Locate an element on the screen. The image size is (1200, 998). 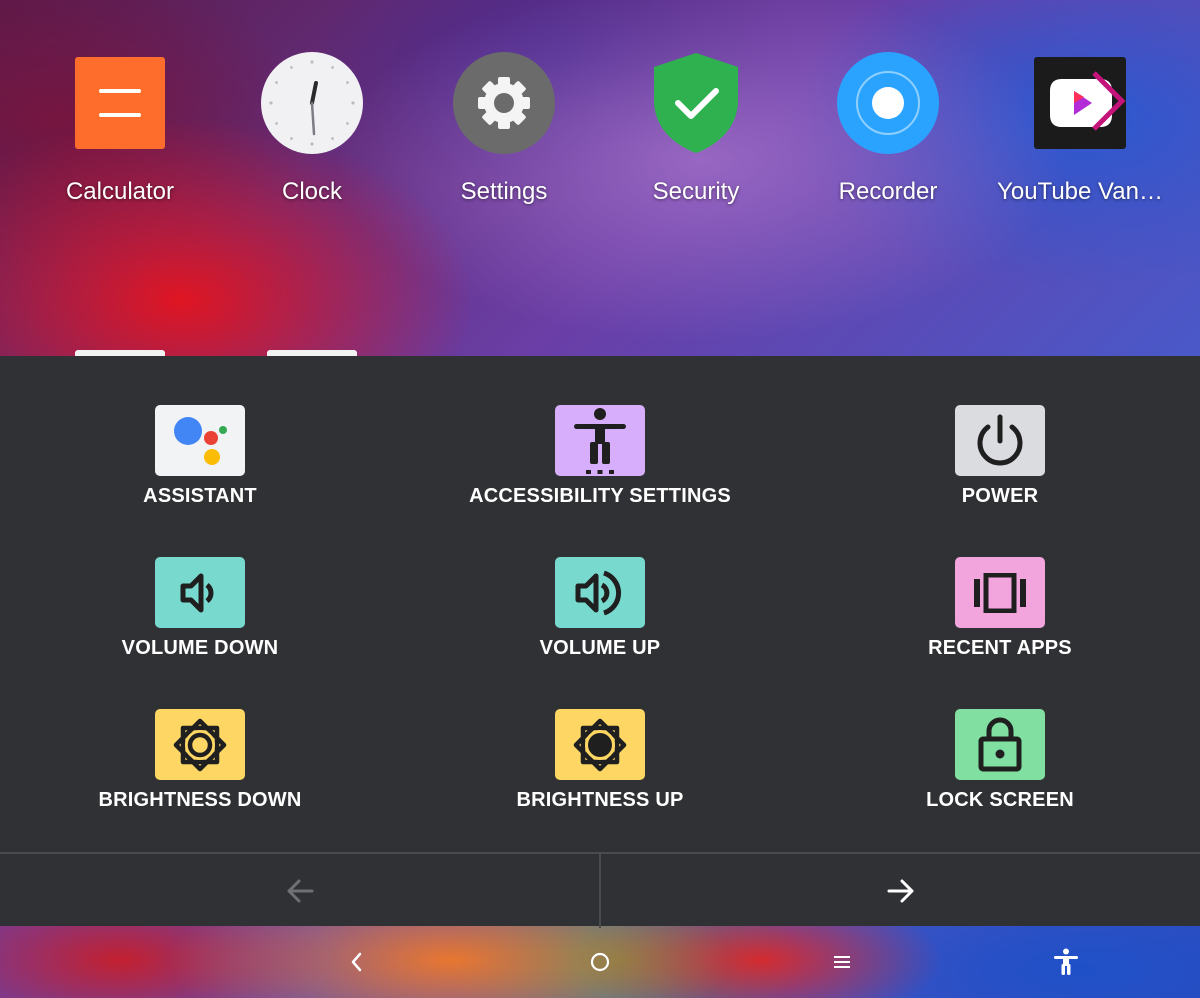
security-shield-icon is located at coordinates (696, 103).